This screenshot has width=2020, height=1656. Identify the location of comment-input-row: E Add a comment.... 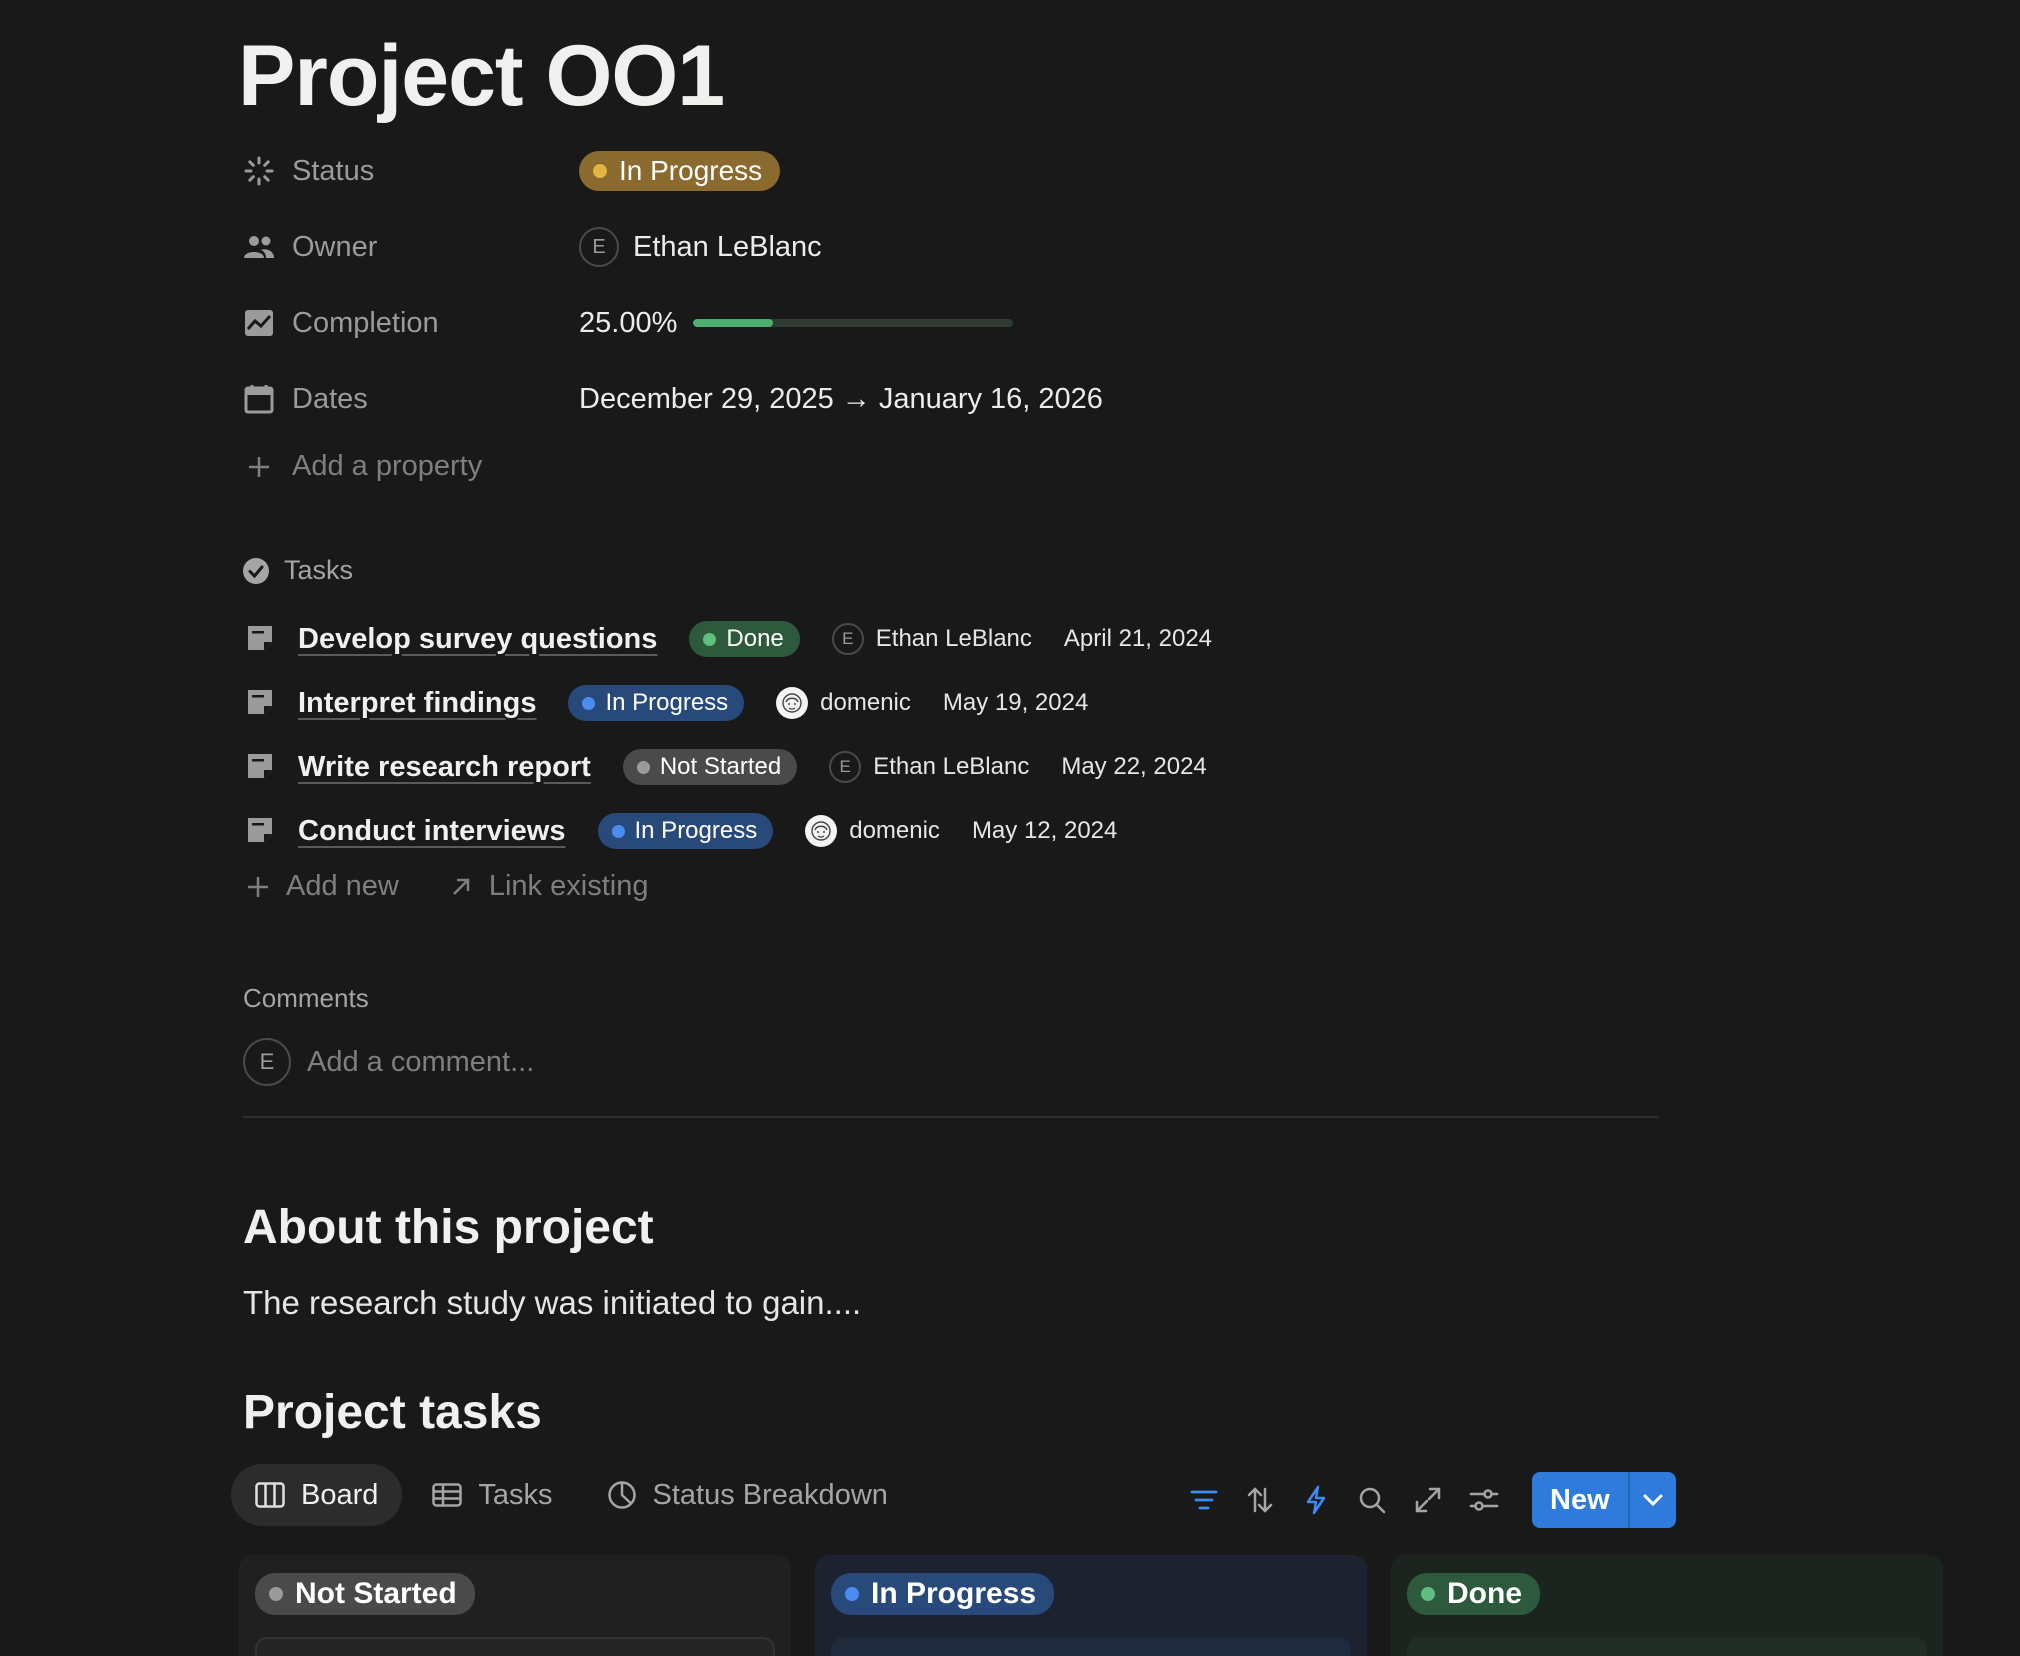
(388, 1062).